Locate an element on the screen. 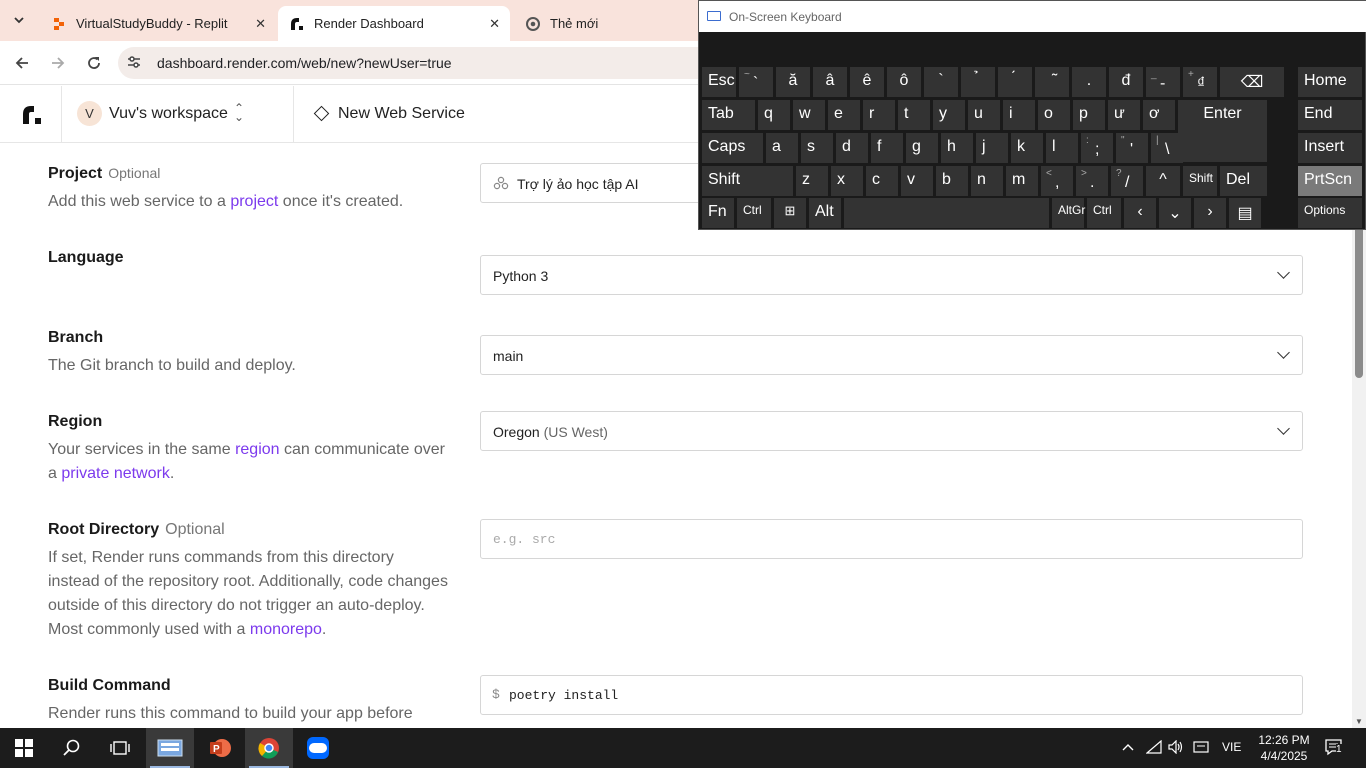  key-o: o is located at coordinates (1054, 115).